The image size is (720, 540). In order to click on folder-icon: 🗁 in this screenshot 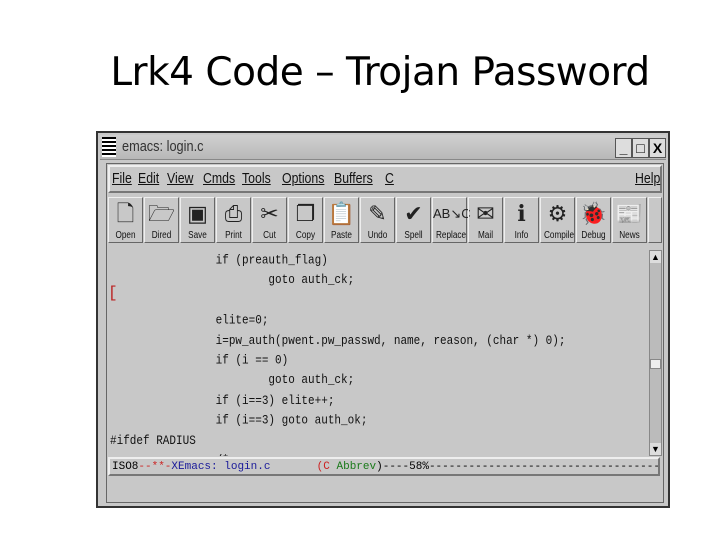, I will do `click(161, 213)`.